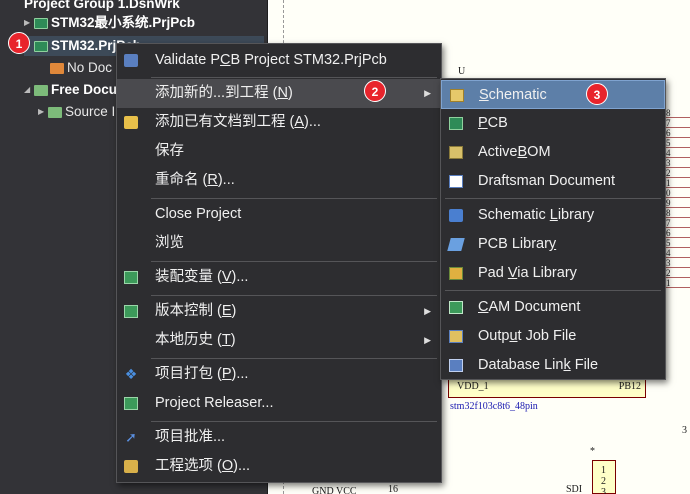 The image size is (690, 494). What do you see at coordinates (553, 123) in the screenshot?
I see `submenu-item-pcb: PCB` at bounding box center [553, 123].